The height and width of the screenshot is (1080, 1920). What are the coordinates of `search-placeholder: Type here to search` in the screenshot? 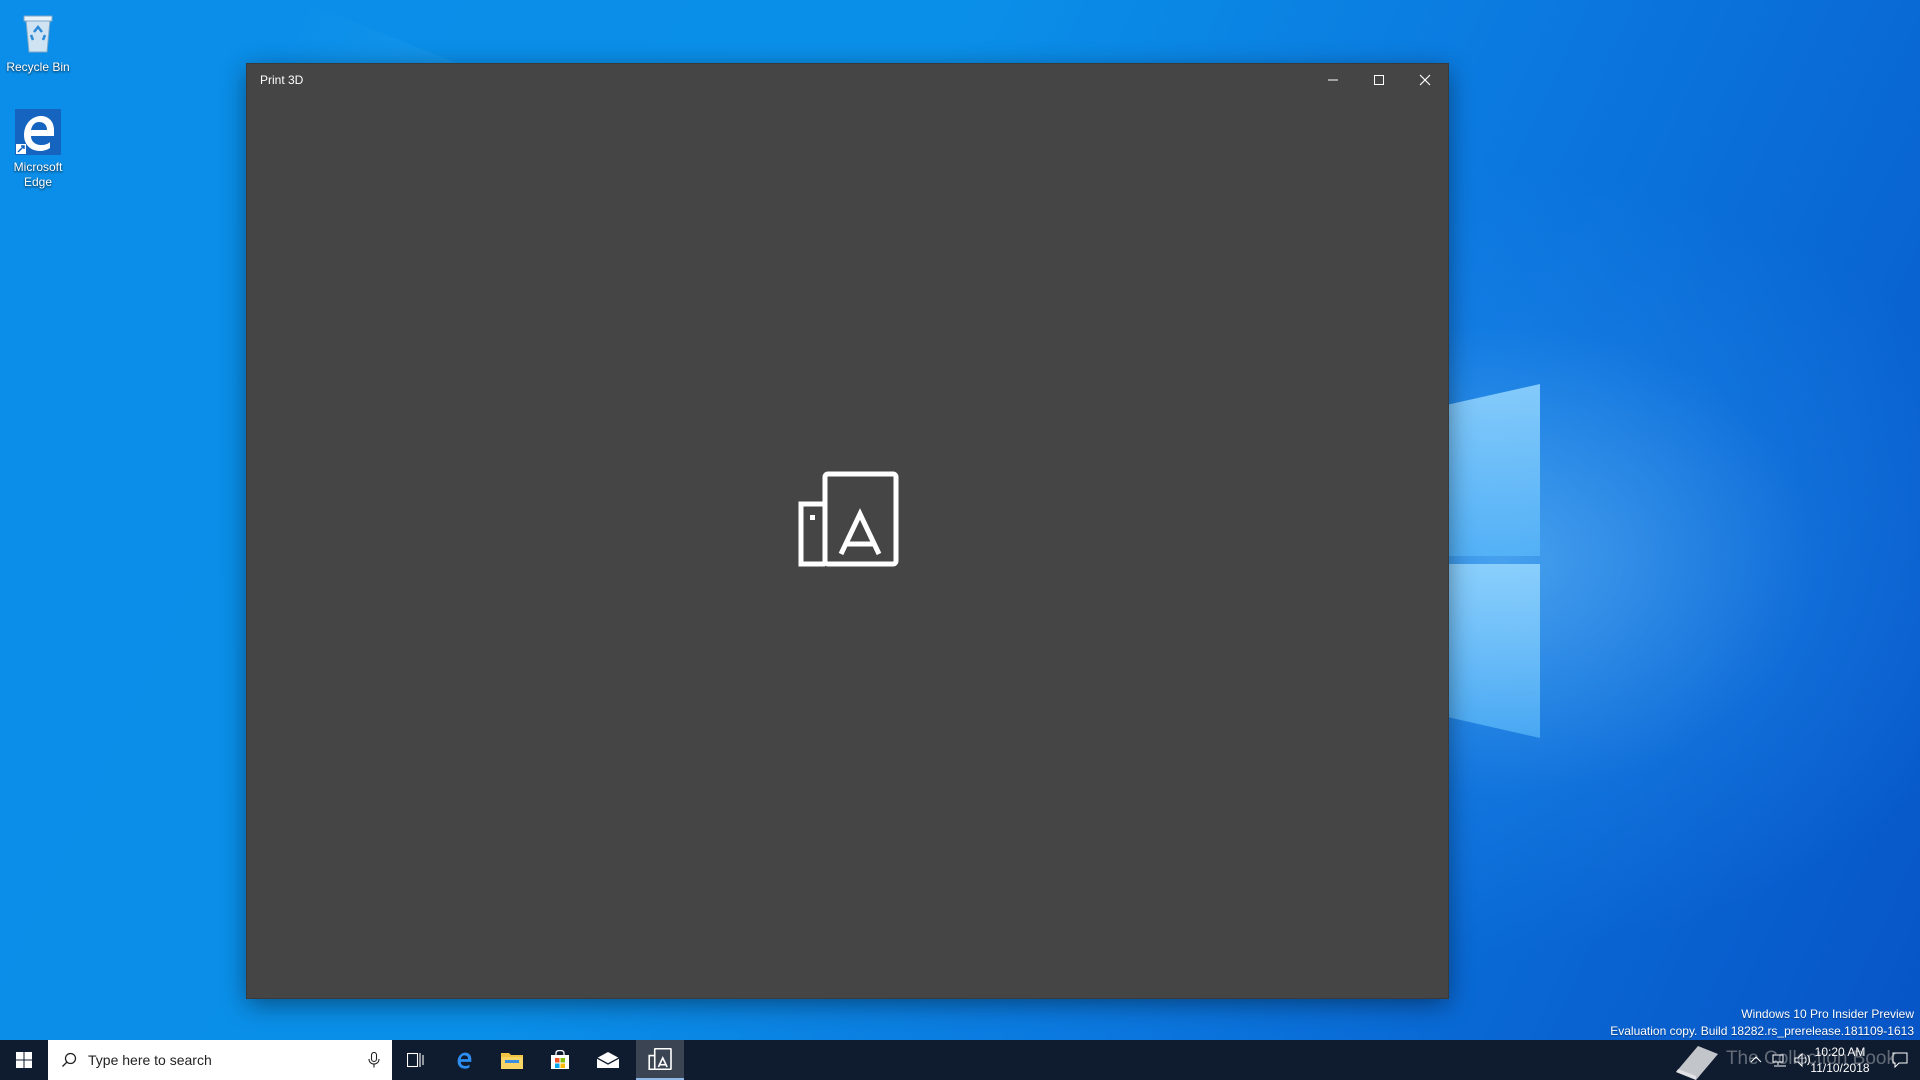 It's located at (150, 1060).